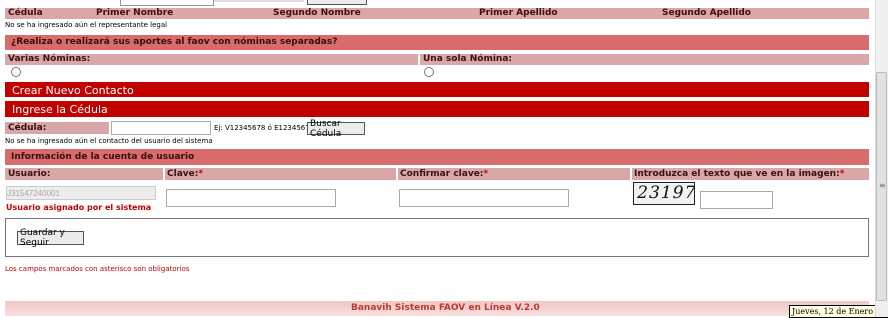  I want to click on cedula-field-label: Cédula:, so click(27, 128).